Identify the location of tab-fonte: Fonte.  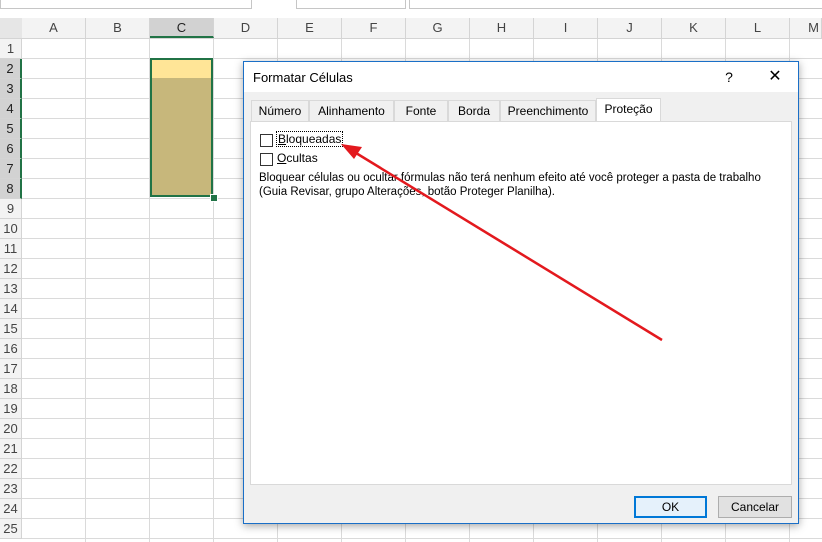
(421, 110).